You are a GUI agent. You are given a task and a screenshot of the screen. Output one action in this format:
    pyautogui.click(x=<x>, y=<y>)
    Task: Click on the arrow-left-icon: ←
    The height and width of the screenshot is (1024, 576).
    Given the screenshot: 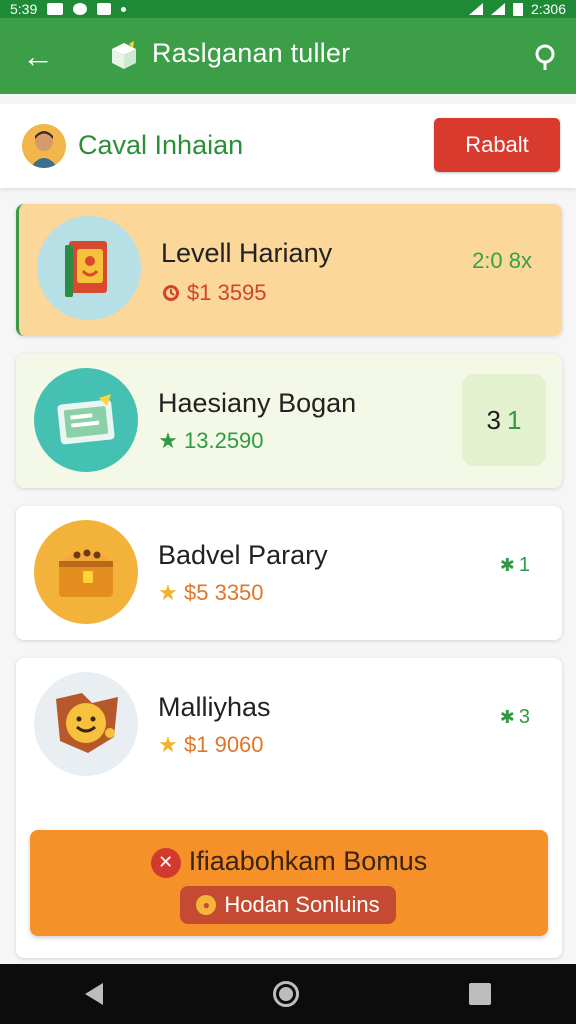 What is the action you would take?
    pyautogui.click(x=38, y=55)
    